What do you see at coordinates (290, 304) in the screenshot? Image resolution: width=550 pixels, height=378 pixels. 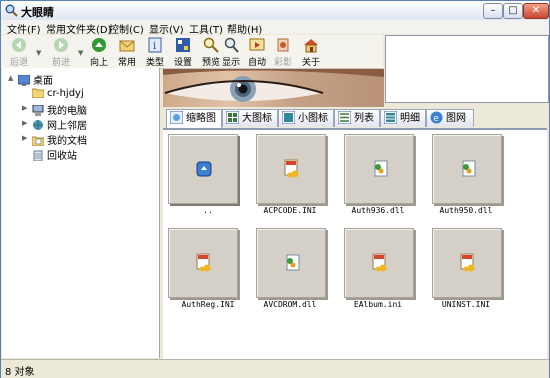 I see `file-name: AVCDROM.dll` at bounding box center [290, 304].